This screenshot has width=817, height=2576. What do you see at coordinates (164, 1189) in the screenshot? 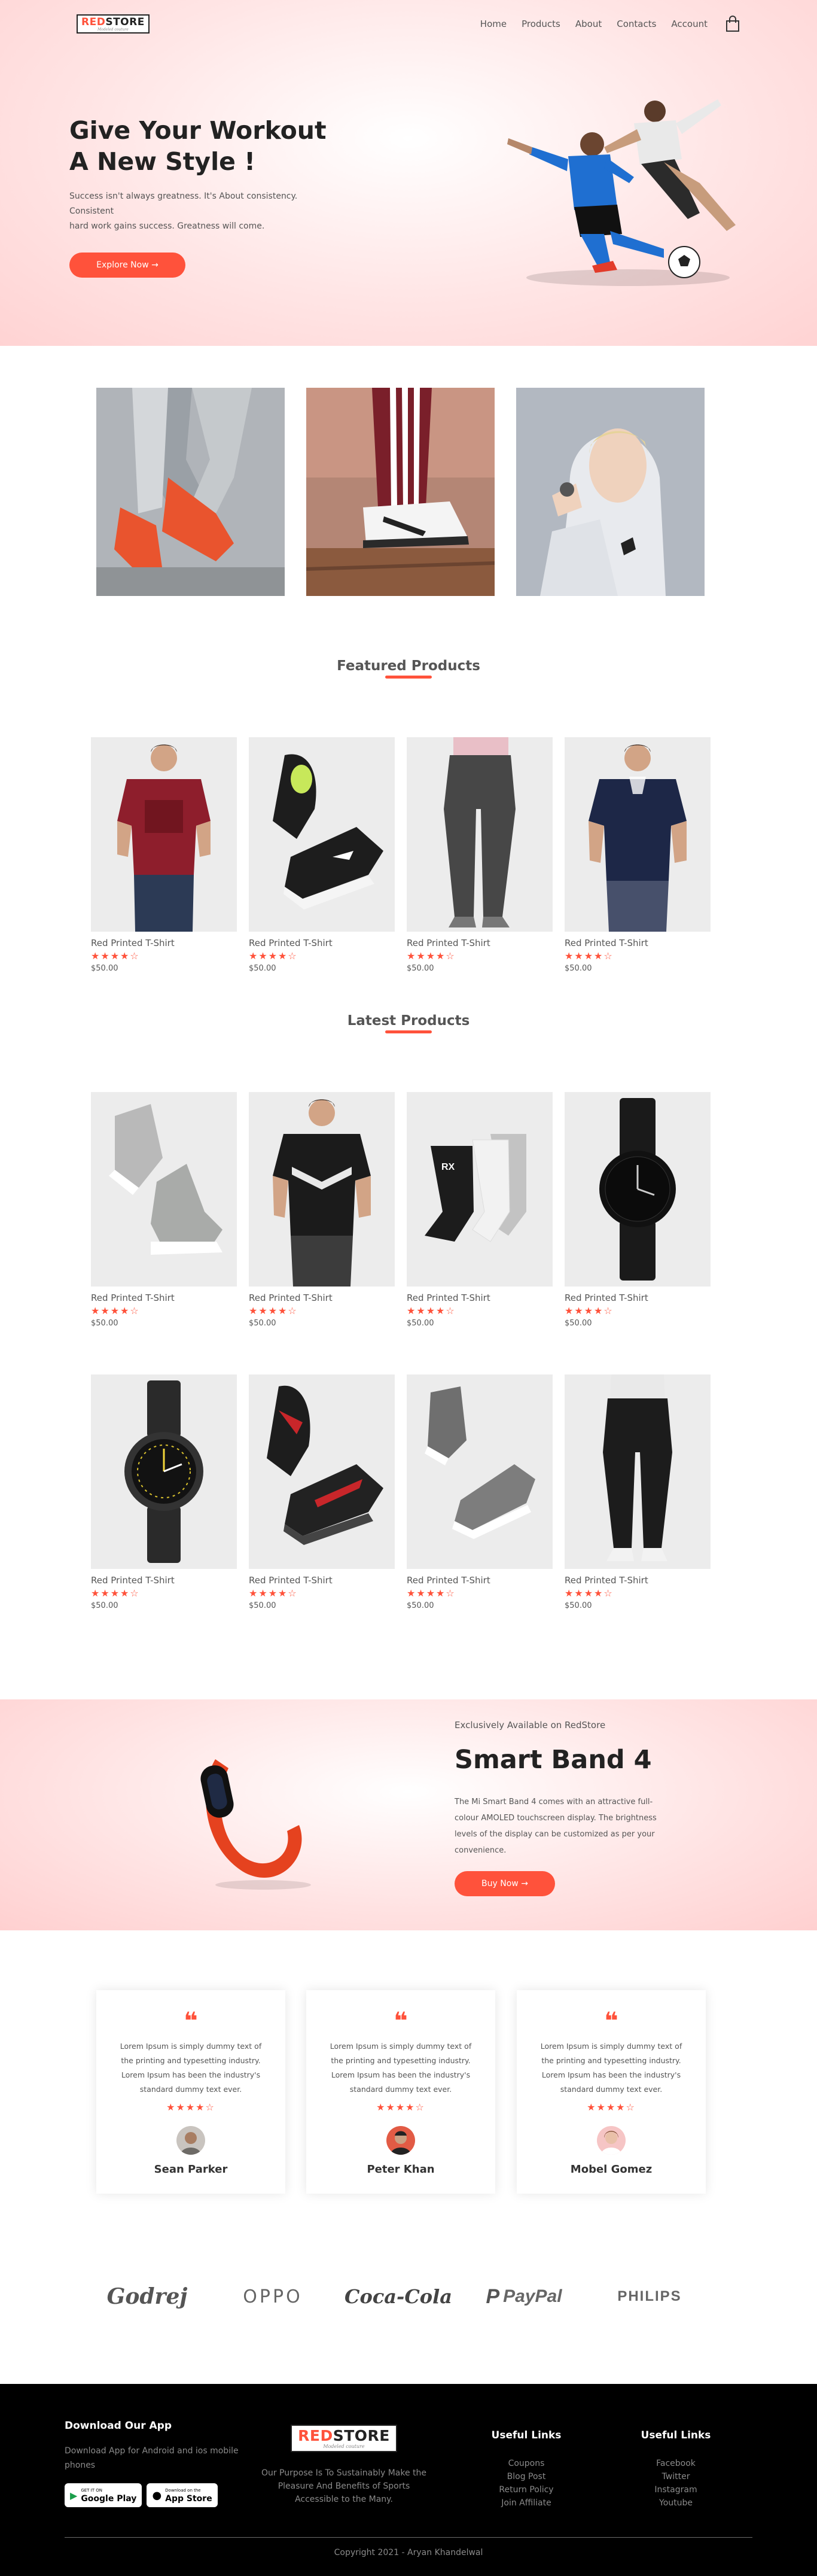
I see `product-image-grey-hightops` at bounding box center [164, 1189].